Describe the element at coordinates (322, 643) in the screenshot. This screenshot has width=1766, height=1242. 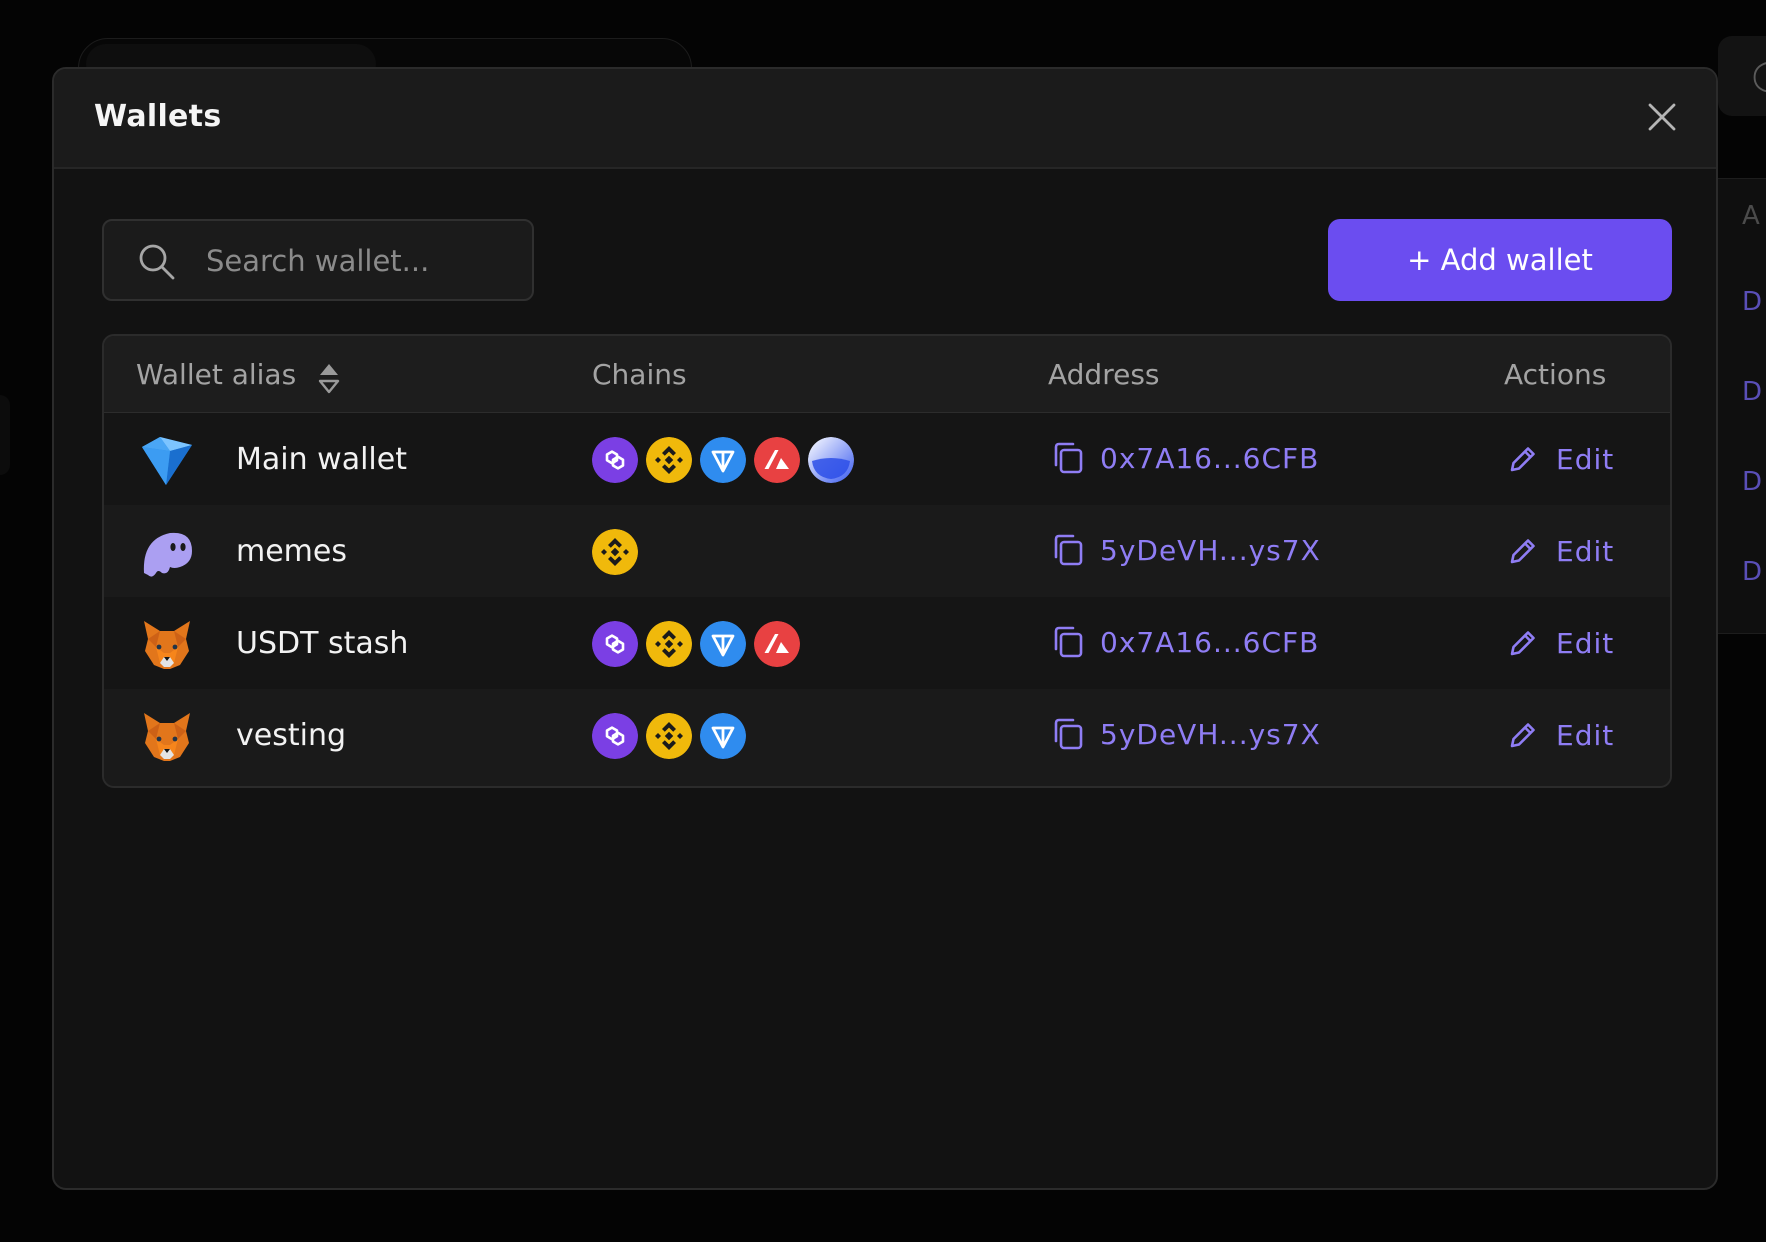
I see `wallet-alias: USDT stash` at that location.